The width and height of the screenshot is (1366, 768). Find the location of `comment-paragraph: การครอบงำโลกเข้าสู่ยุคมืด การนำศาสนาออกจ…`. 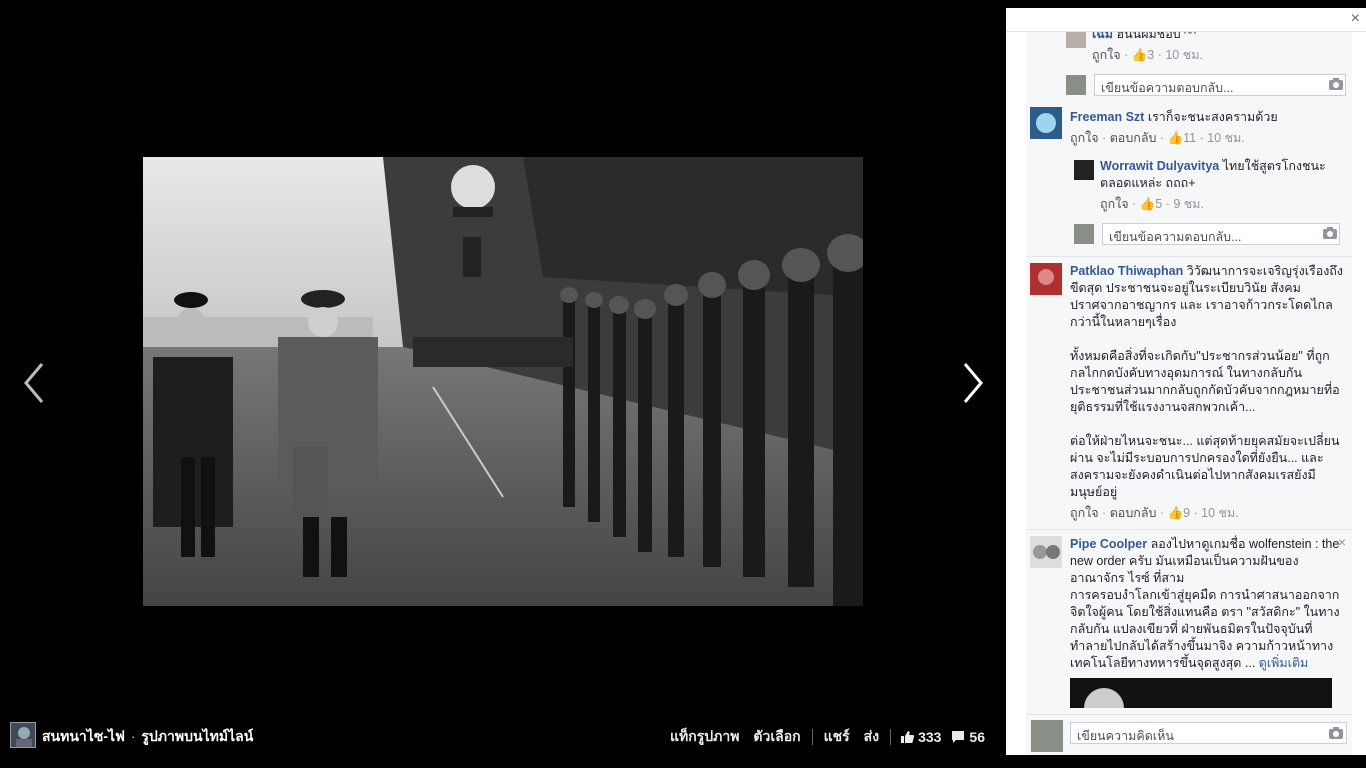

comment-paragraph: การครอบงำโลกเข้าสู่ยุคมืด การนำศาสนาออกจ… is located at coordinates (1208, 629).